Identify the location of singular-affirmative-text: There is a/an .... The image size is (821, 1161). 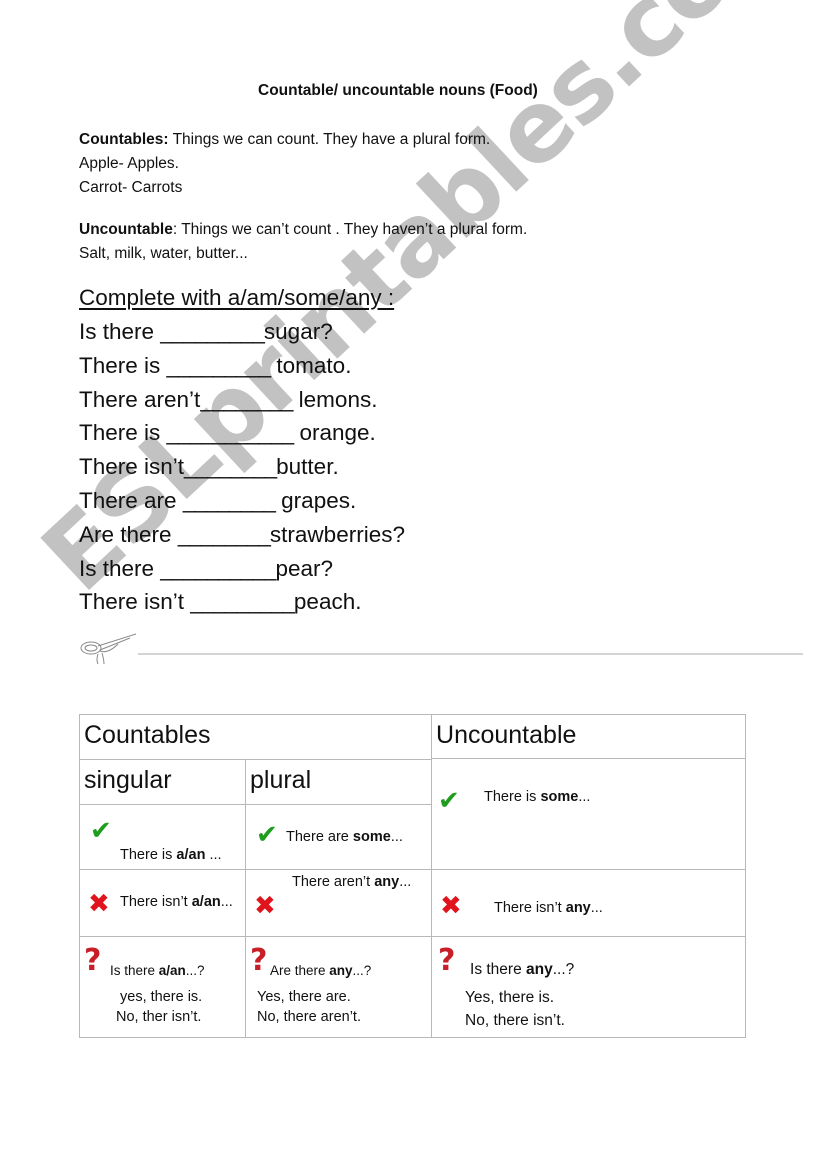
(171, 855).